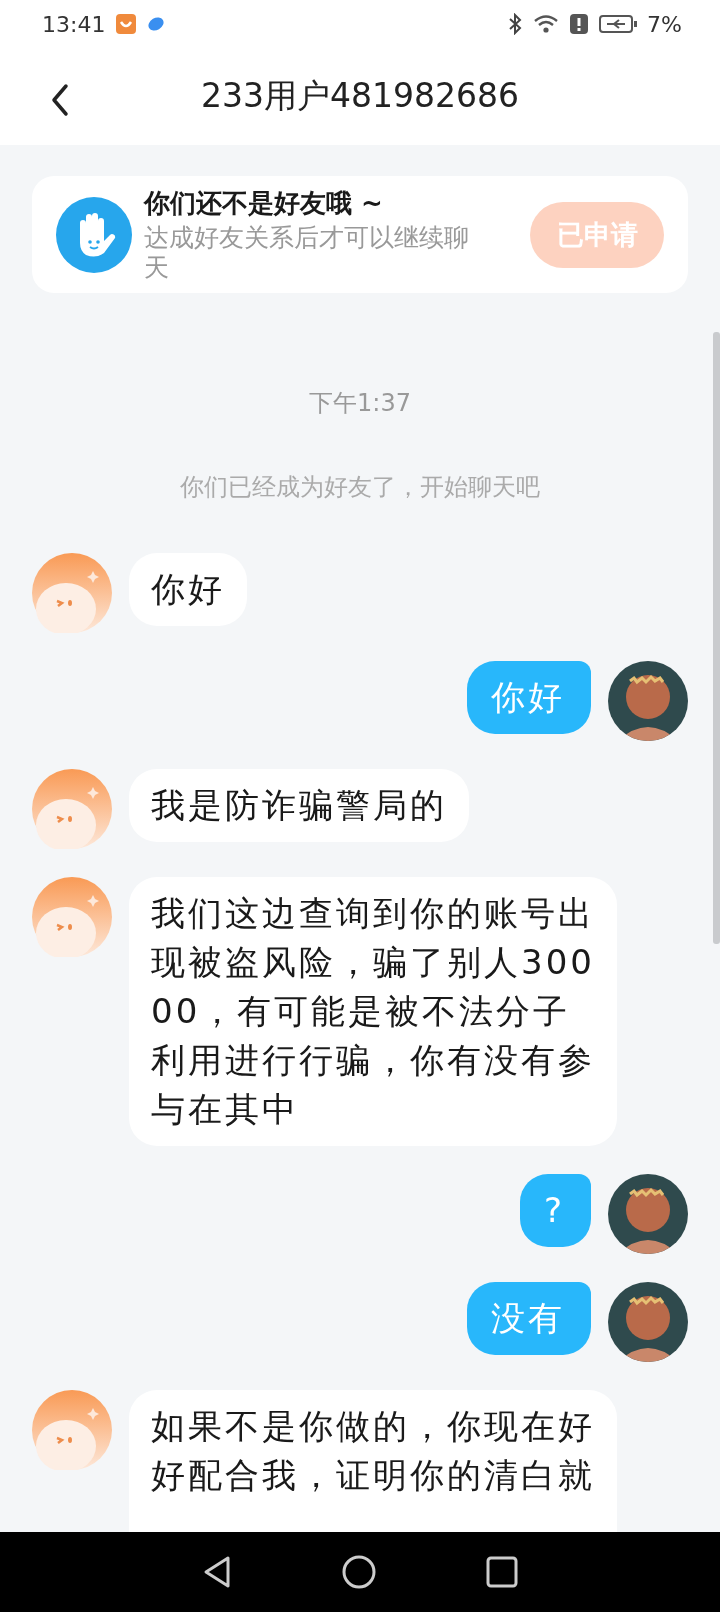 The width and height of the screenshot is (720, 1612). I want to click on recents-nav-button, so click(502, 1572).